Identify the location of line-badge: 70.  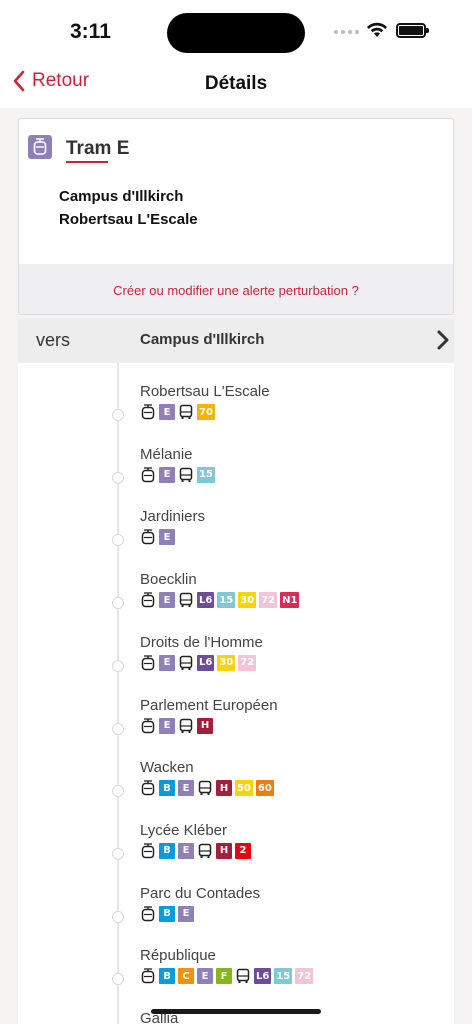
(206, 412).